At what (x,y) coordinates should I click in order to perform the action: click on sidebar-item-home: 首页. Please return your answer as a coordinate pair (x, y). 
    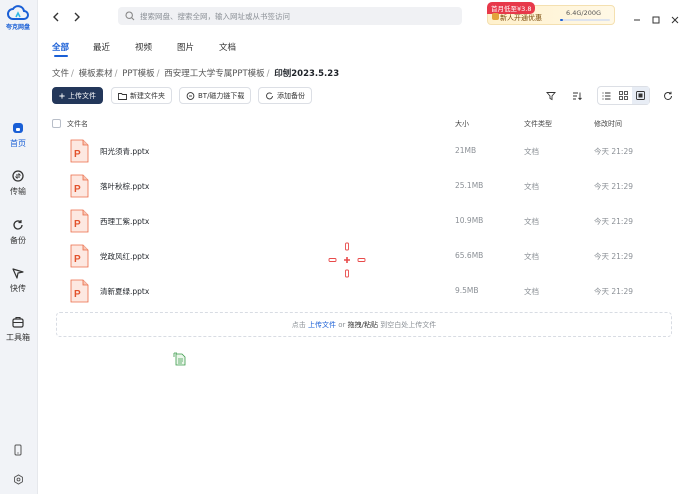
    Looking at the image, I should click on (18, 135).